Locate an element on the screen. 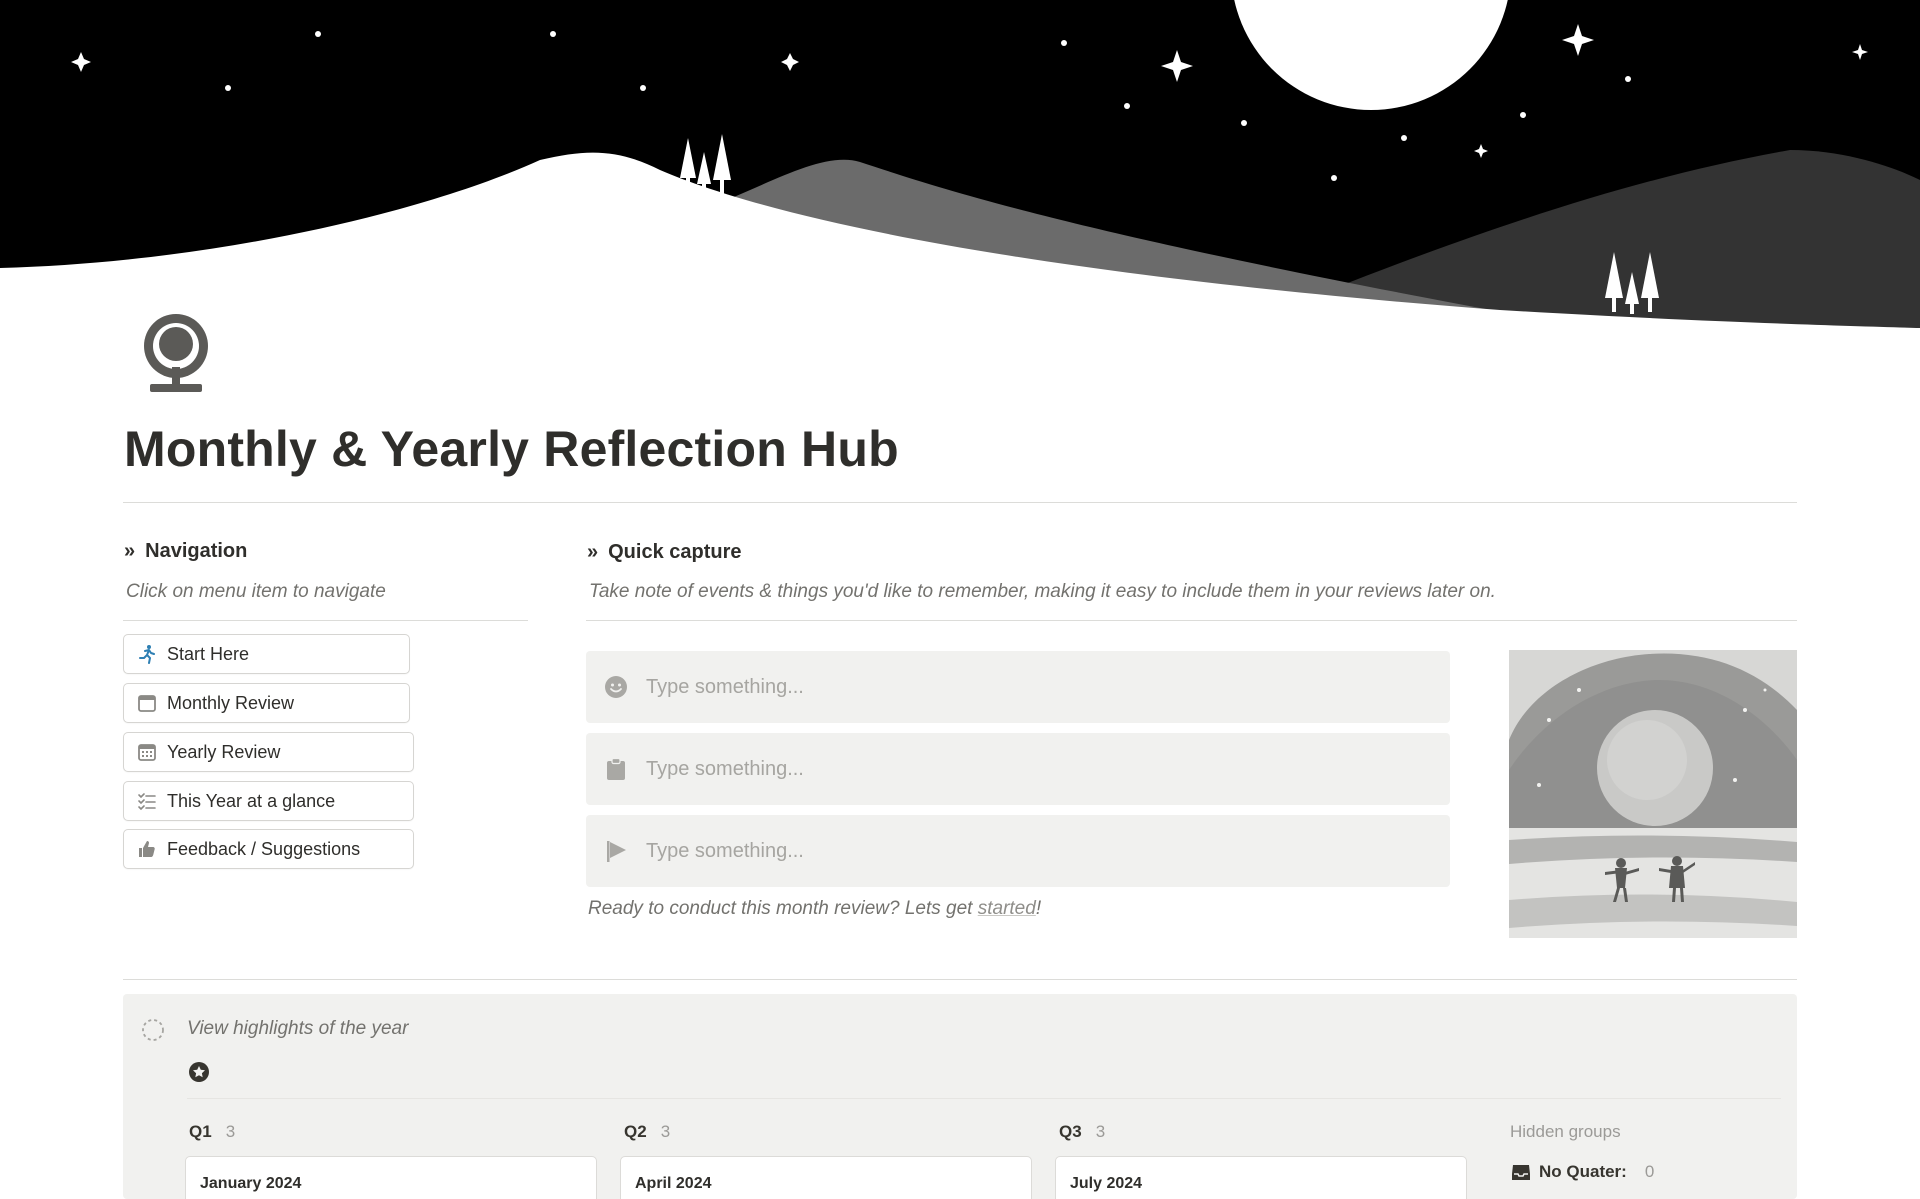  nav-yearly-review-label: Yearly Review is located at coordinates (224, 751).